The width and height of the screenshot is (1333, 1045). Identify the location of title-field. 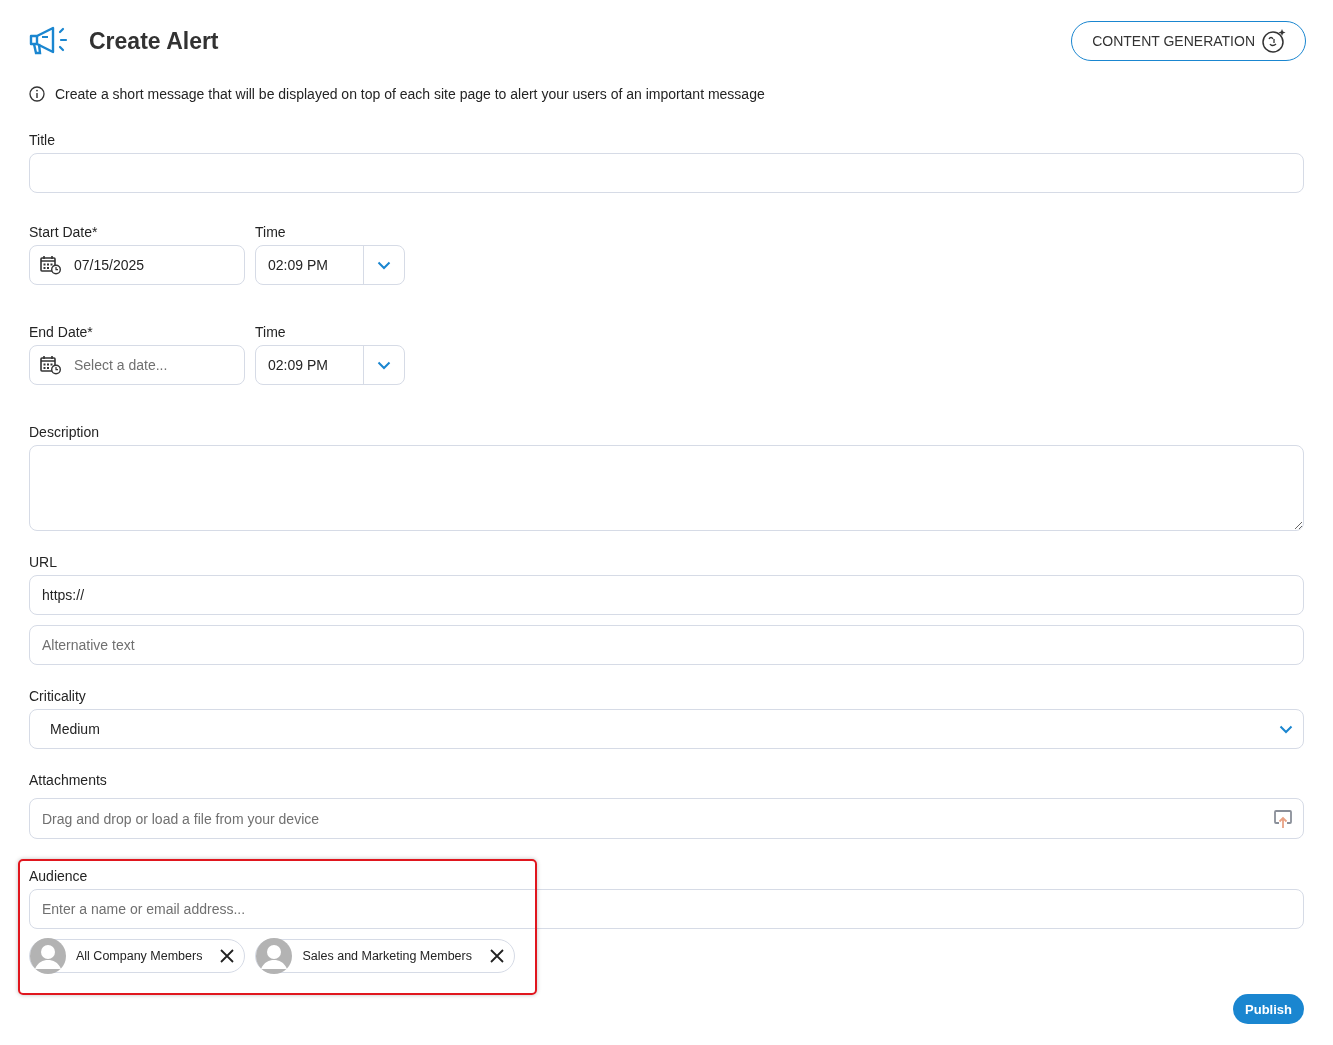
(666, 173).